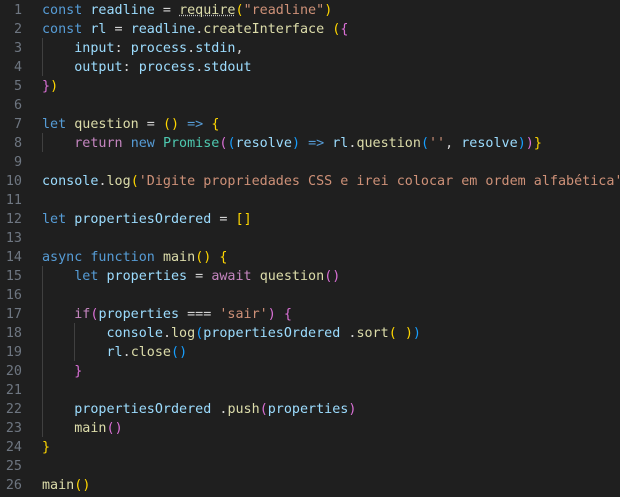 This screenshot has height=497, width=620. What do you see at coordinates (17, 162) in the screenshot?
I see `line-number: 9` at bounding box center [17, 162].